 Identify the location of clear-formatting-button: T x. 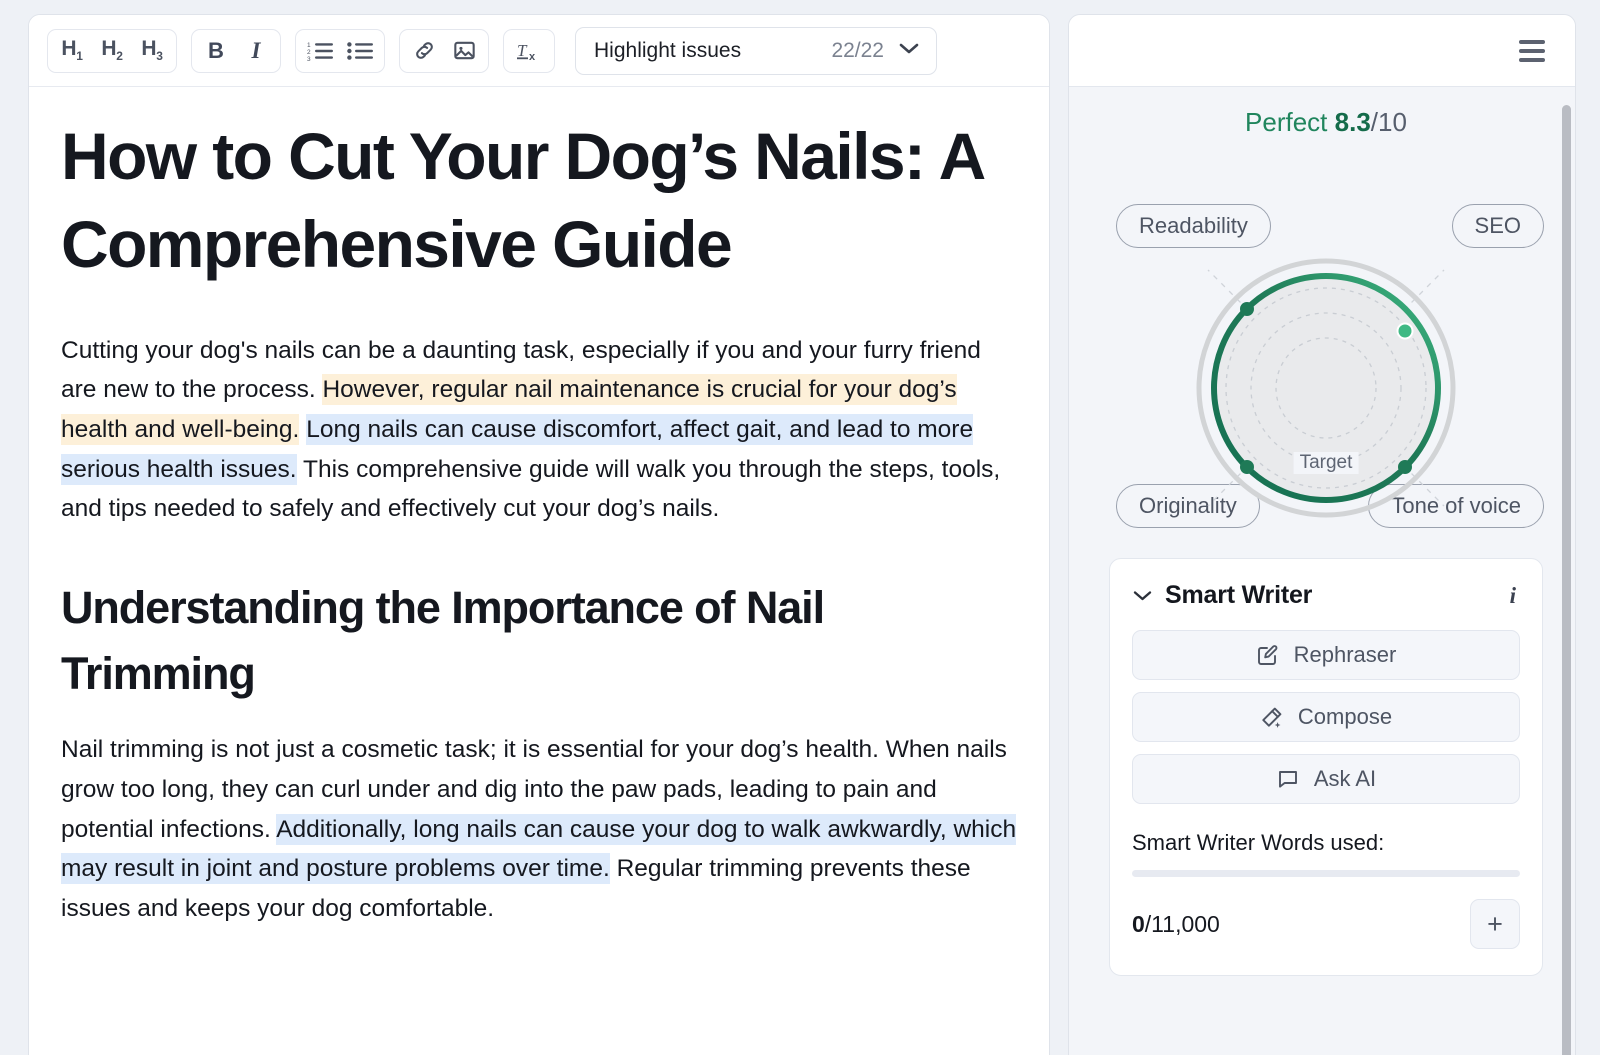
(529, 51).